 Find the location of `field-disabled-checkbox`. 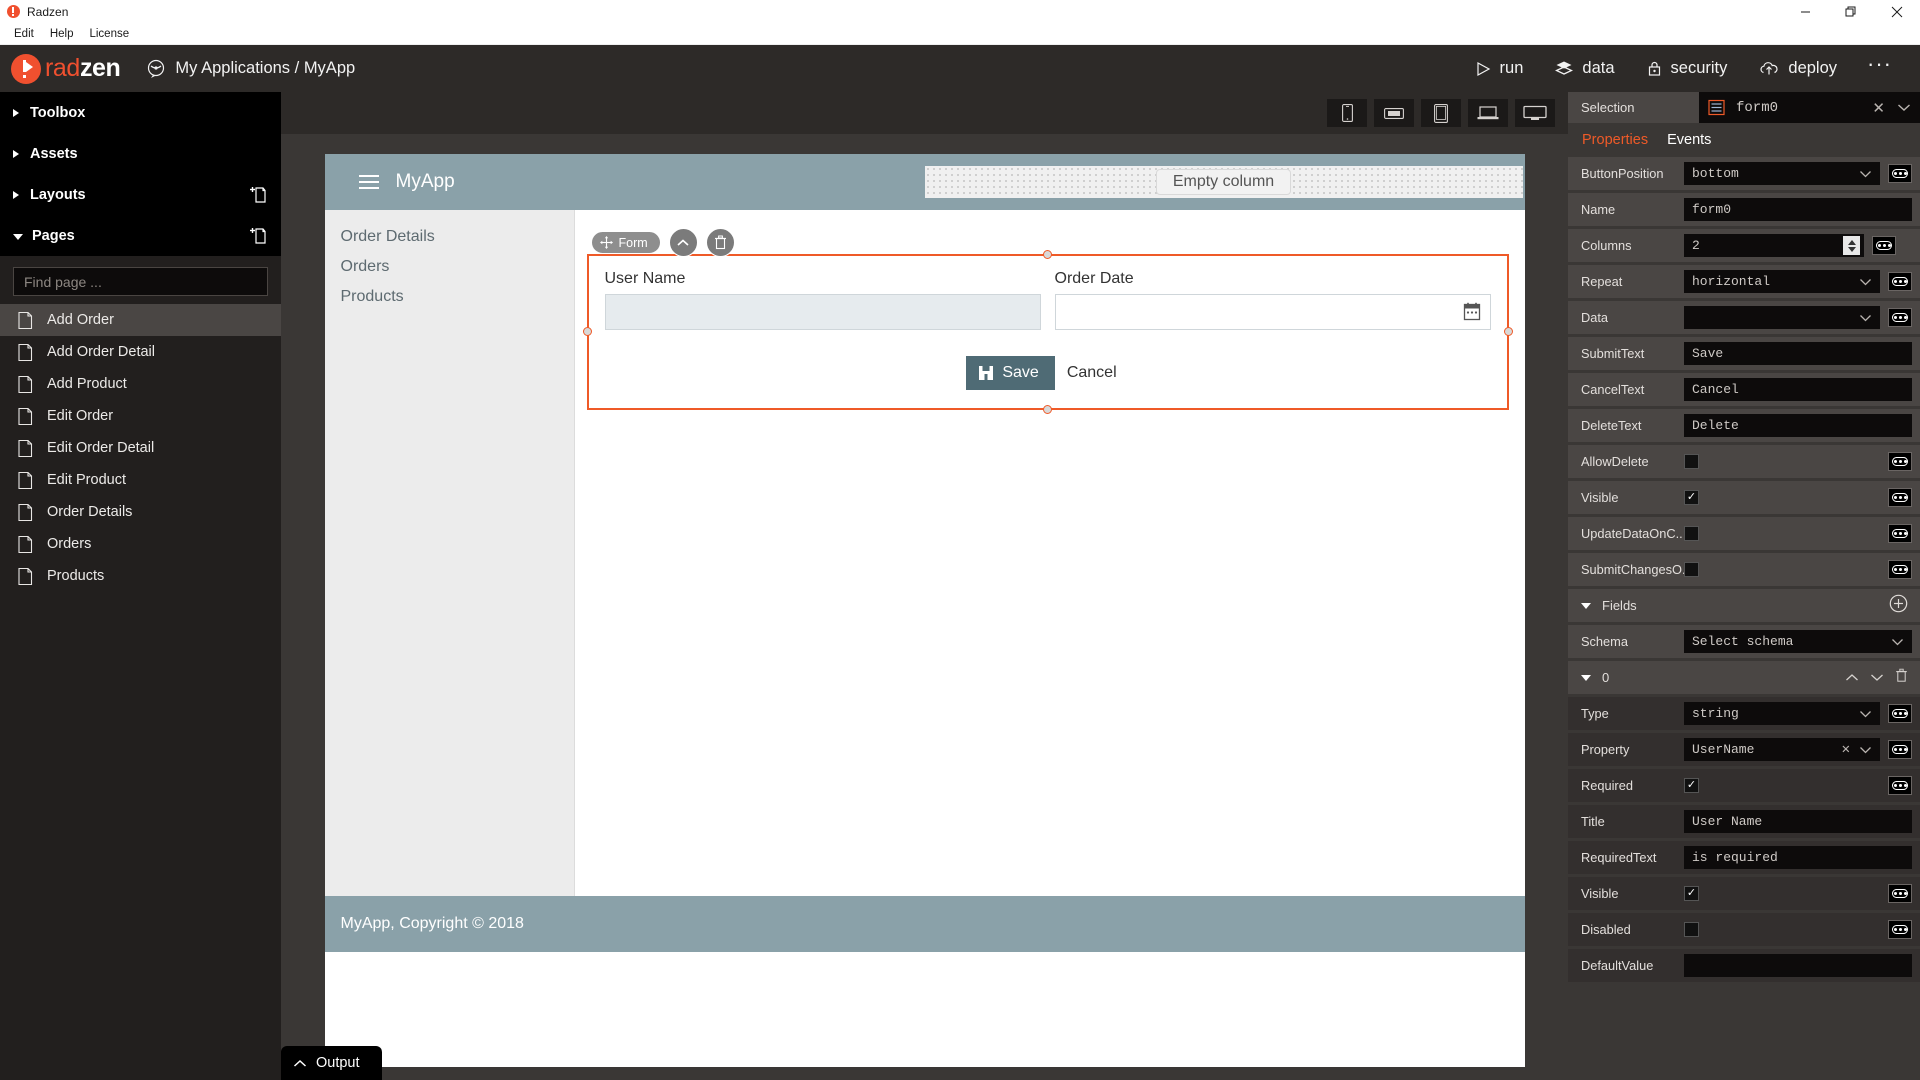

field-disabled-checkbox is located at coordinates (1691, 929).